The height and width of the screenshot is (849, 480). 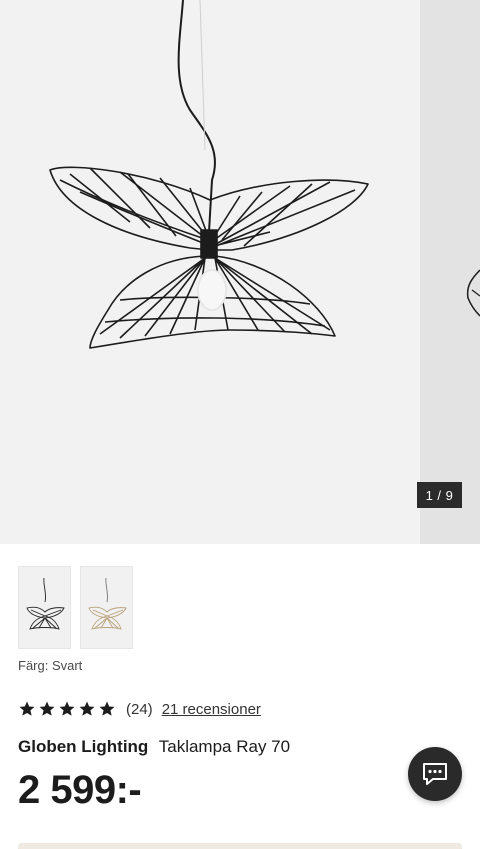 I want to click on thumbnail-black, so click(x=44, y=607).